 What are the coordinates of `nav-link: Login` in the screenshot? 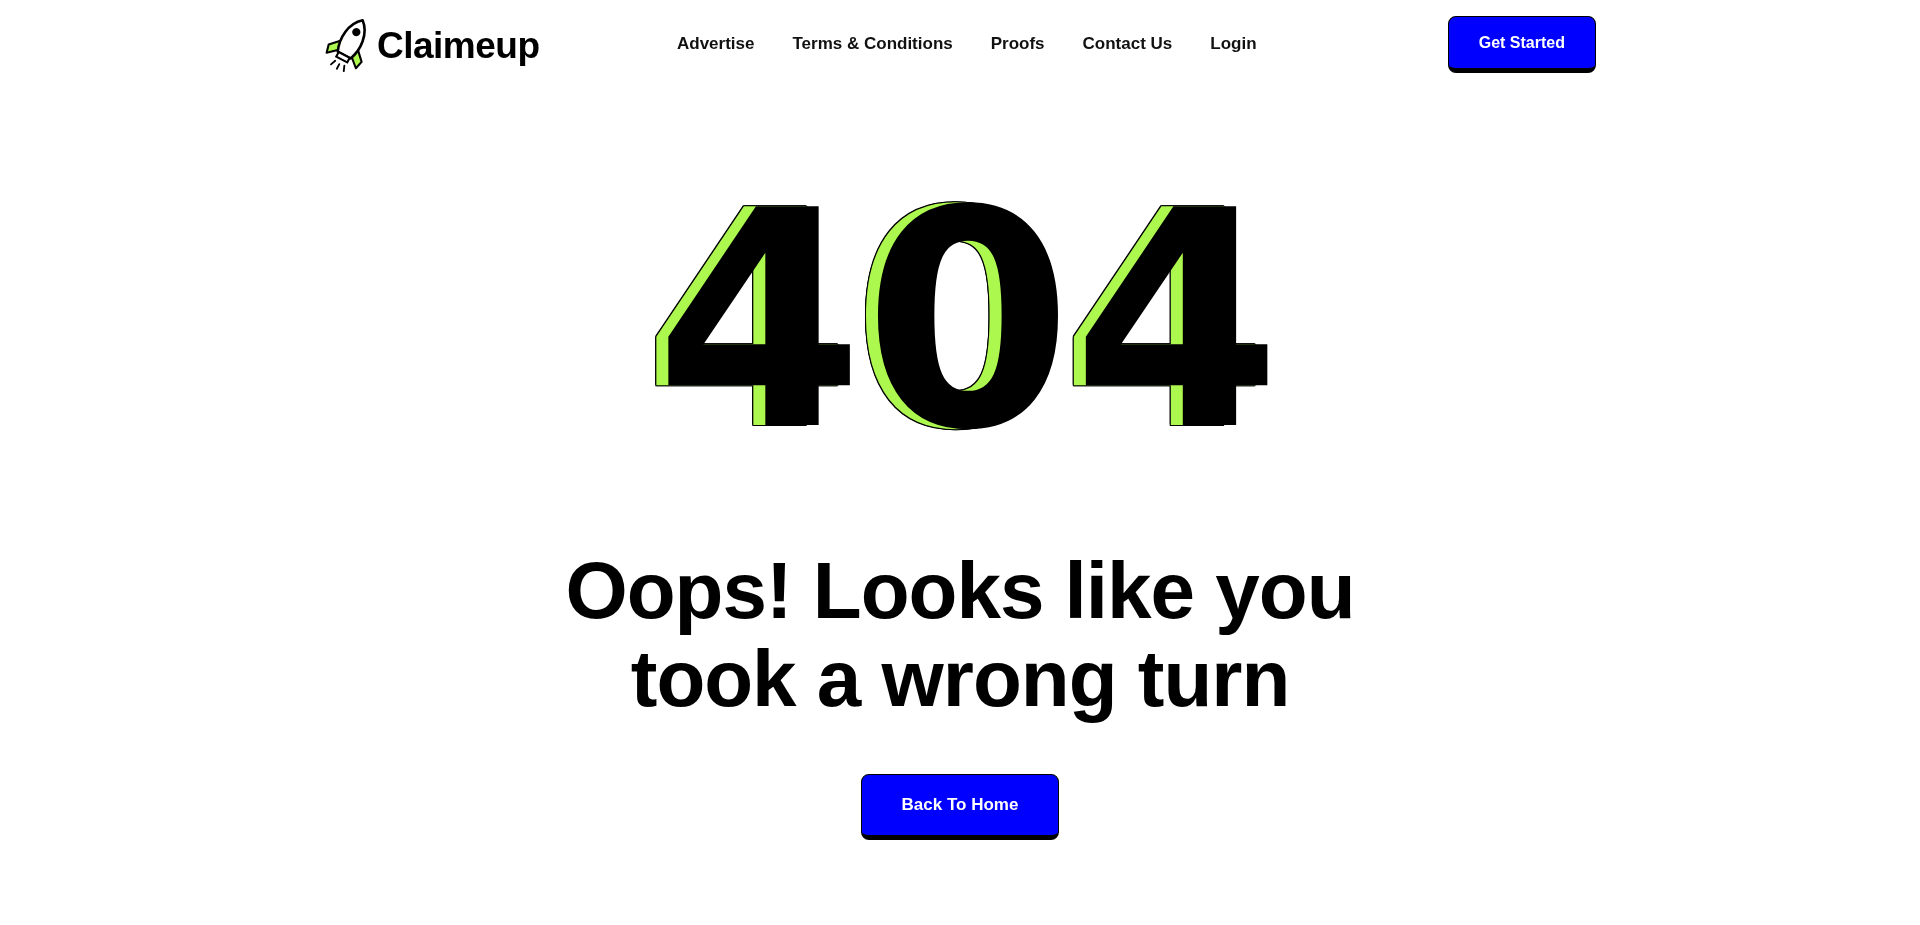 It's located at (1233, 44).